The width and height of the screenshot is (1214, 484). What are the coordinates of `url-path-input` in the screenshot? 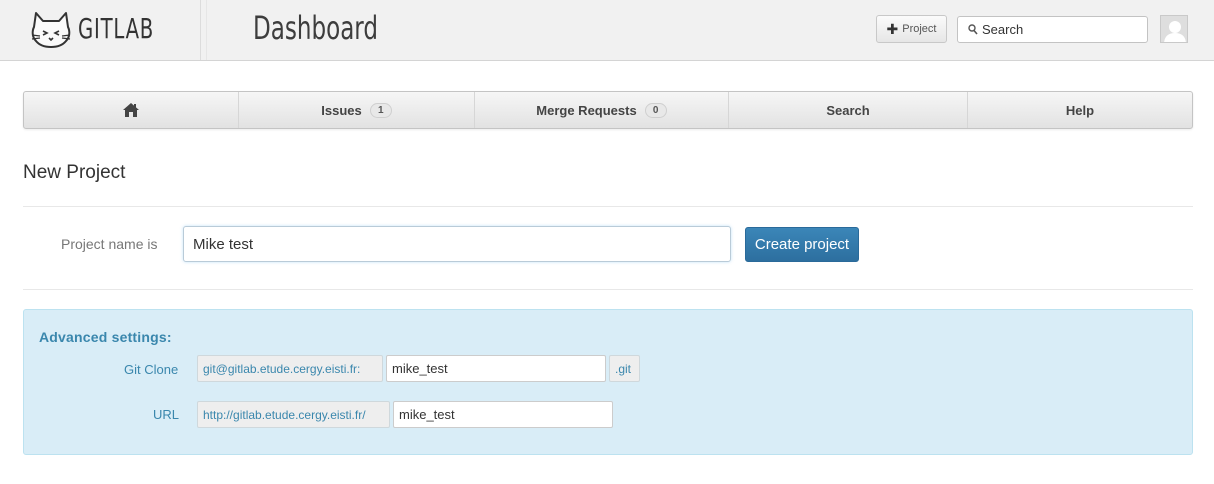 It's located at (503, 414).